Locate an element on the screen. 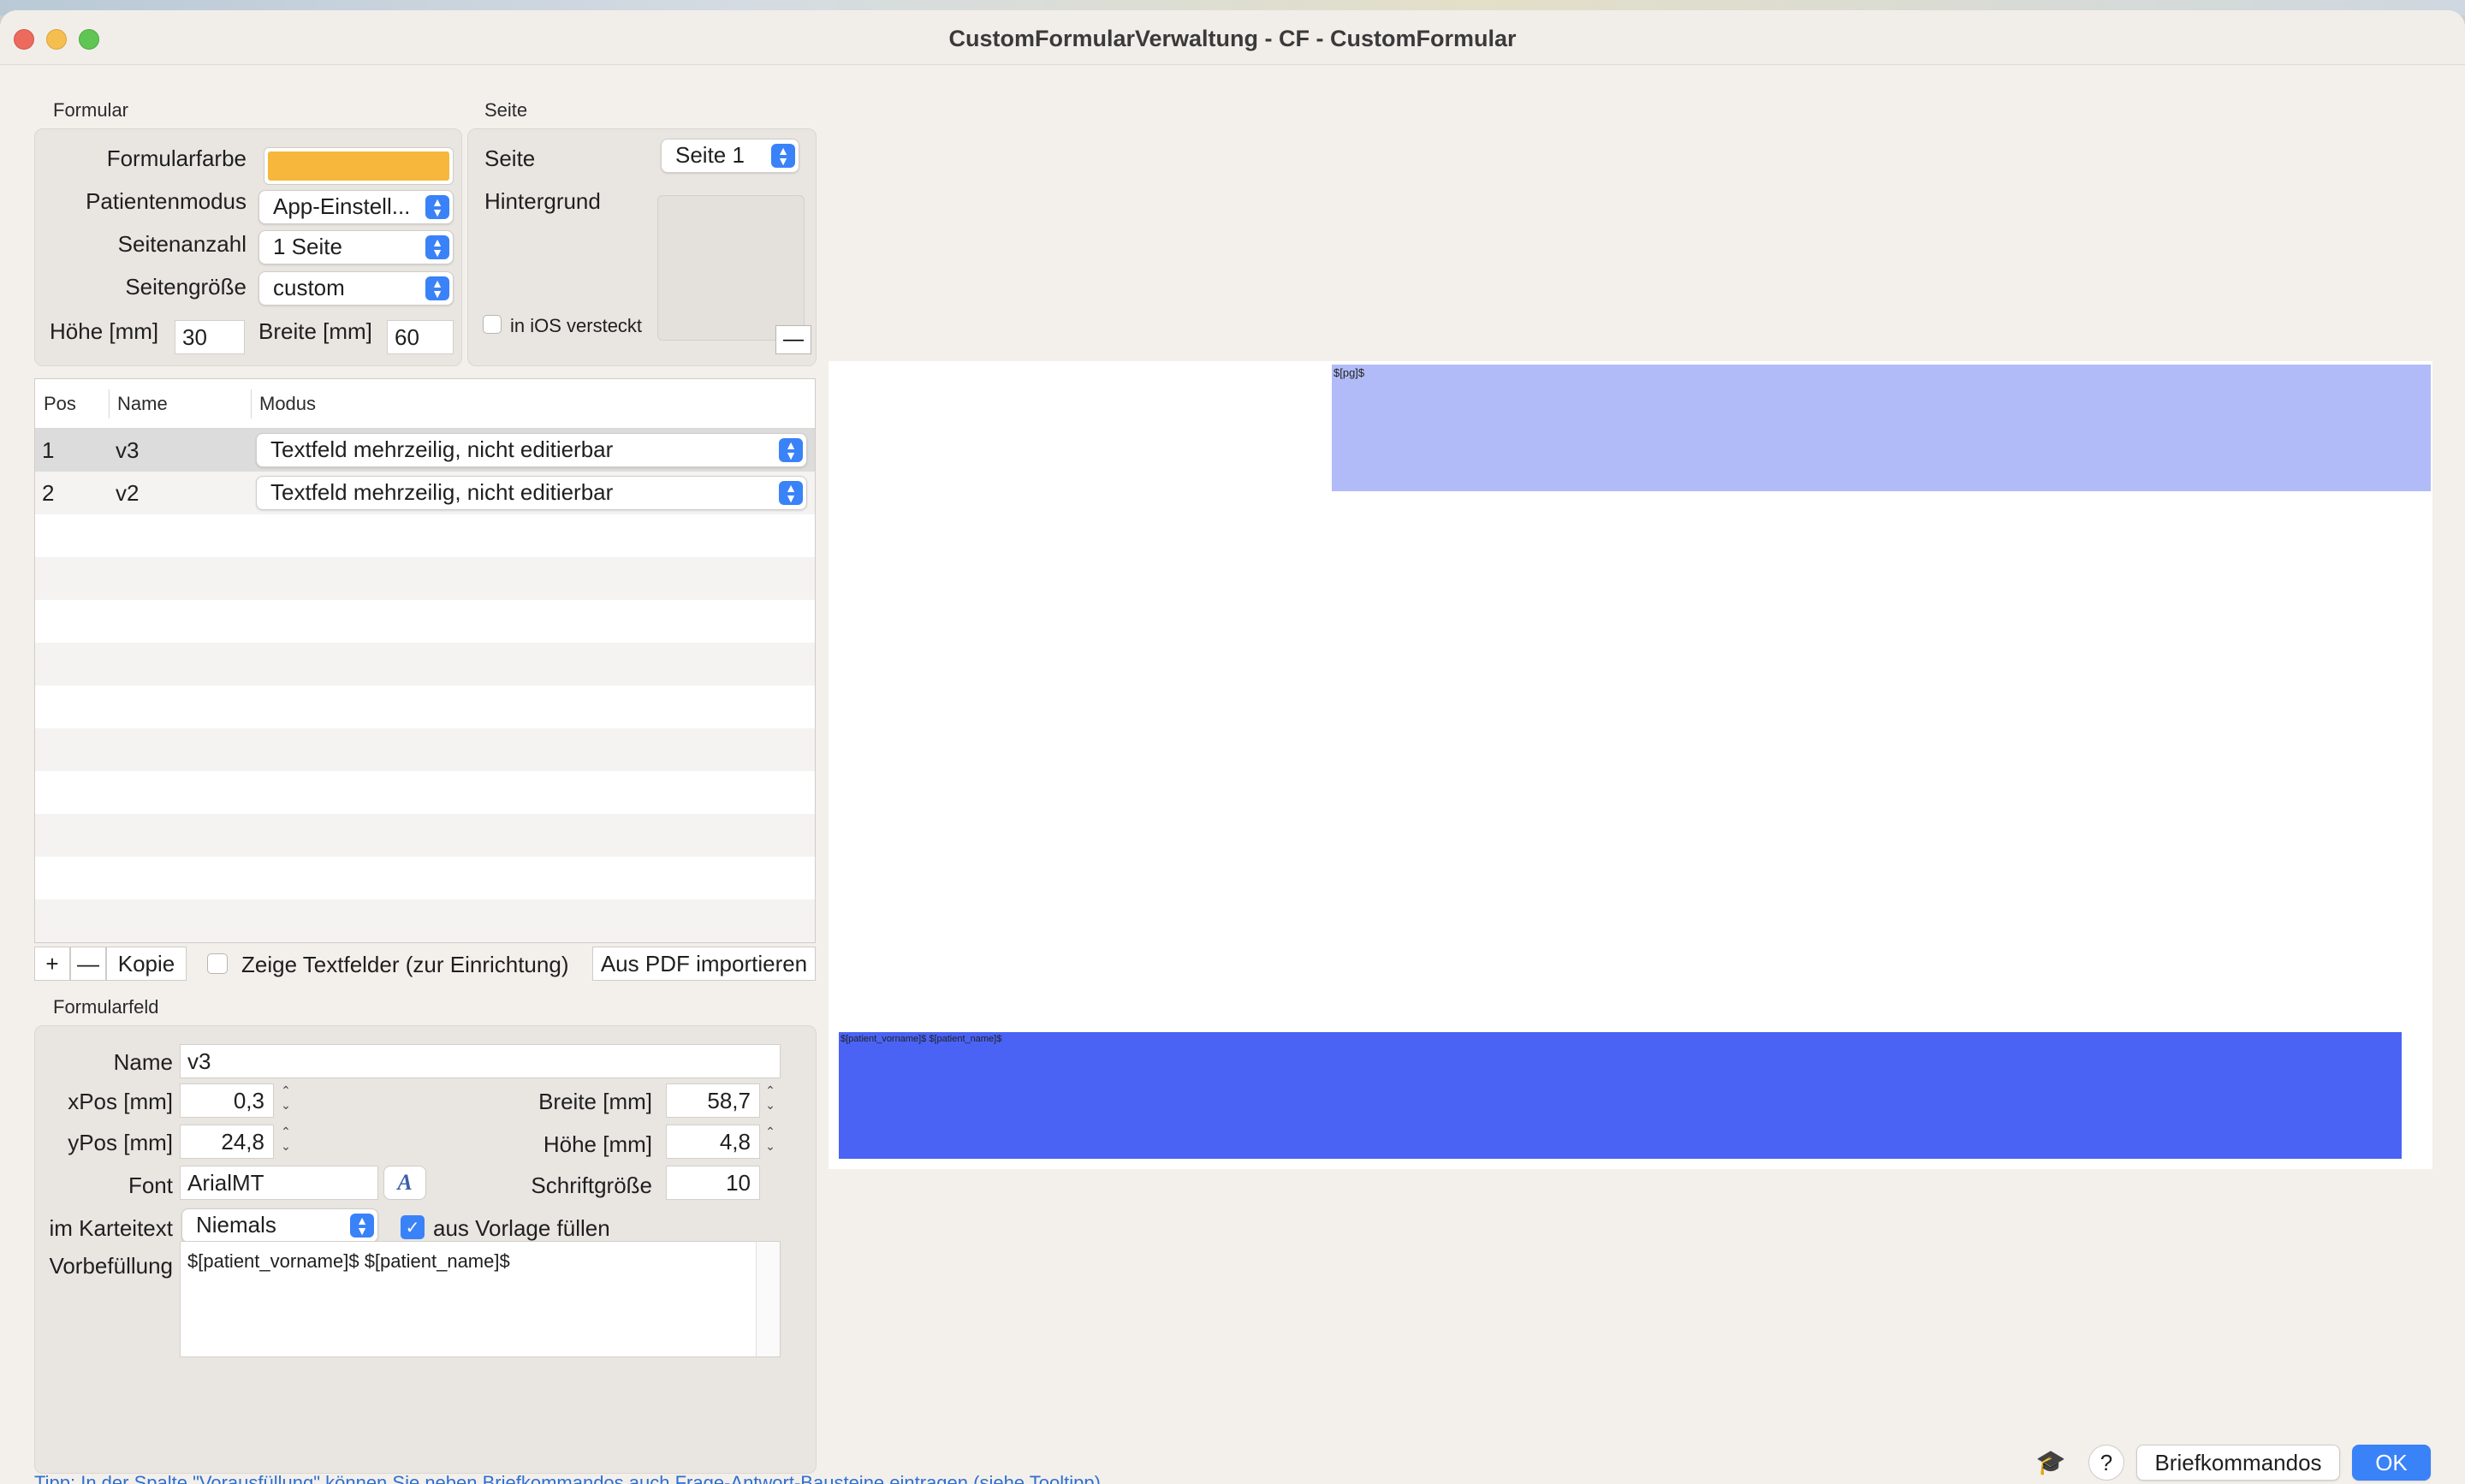  feld-hoehe-input: 4,8 is located at coordinates (713, 1142).